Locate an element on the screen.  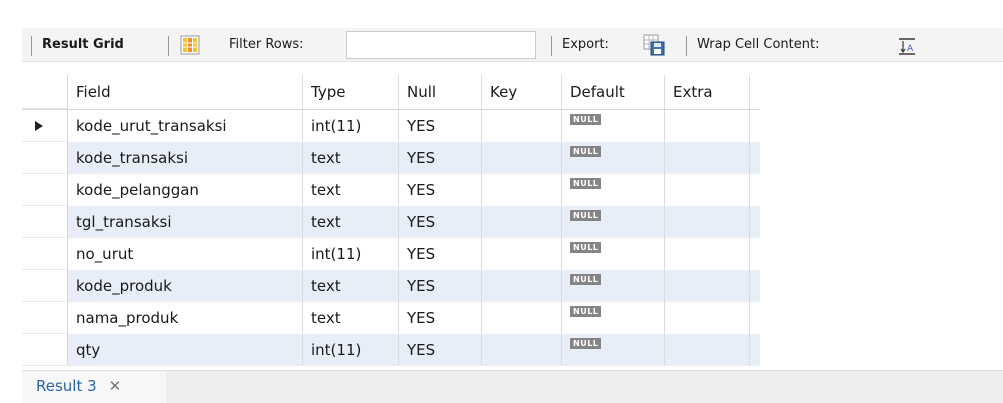
result-grid-button: Result Grid is located at coordinates (83, 45).